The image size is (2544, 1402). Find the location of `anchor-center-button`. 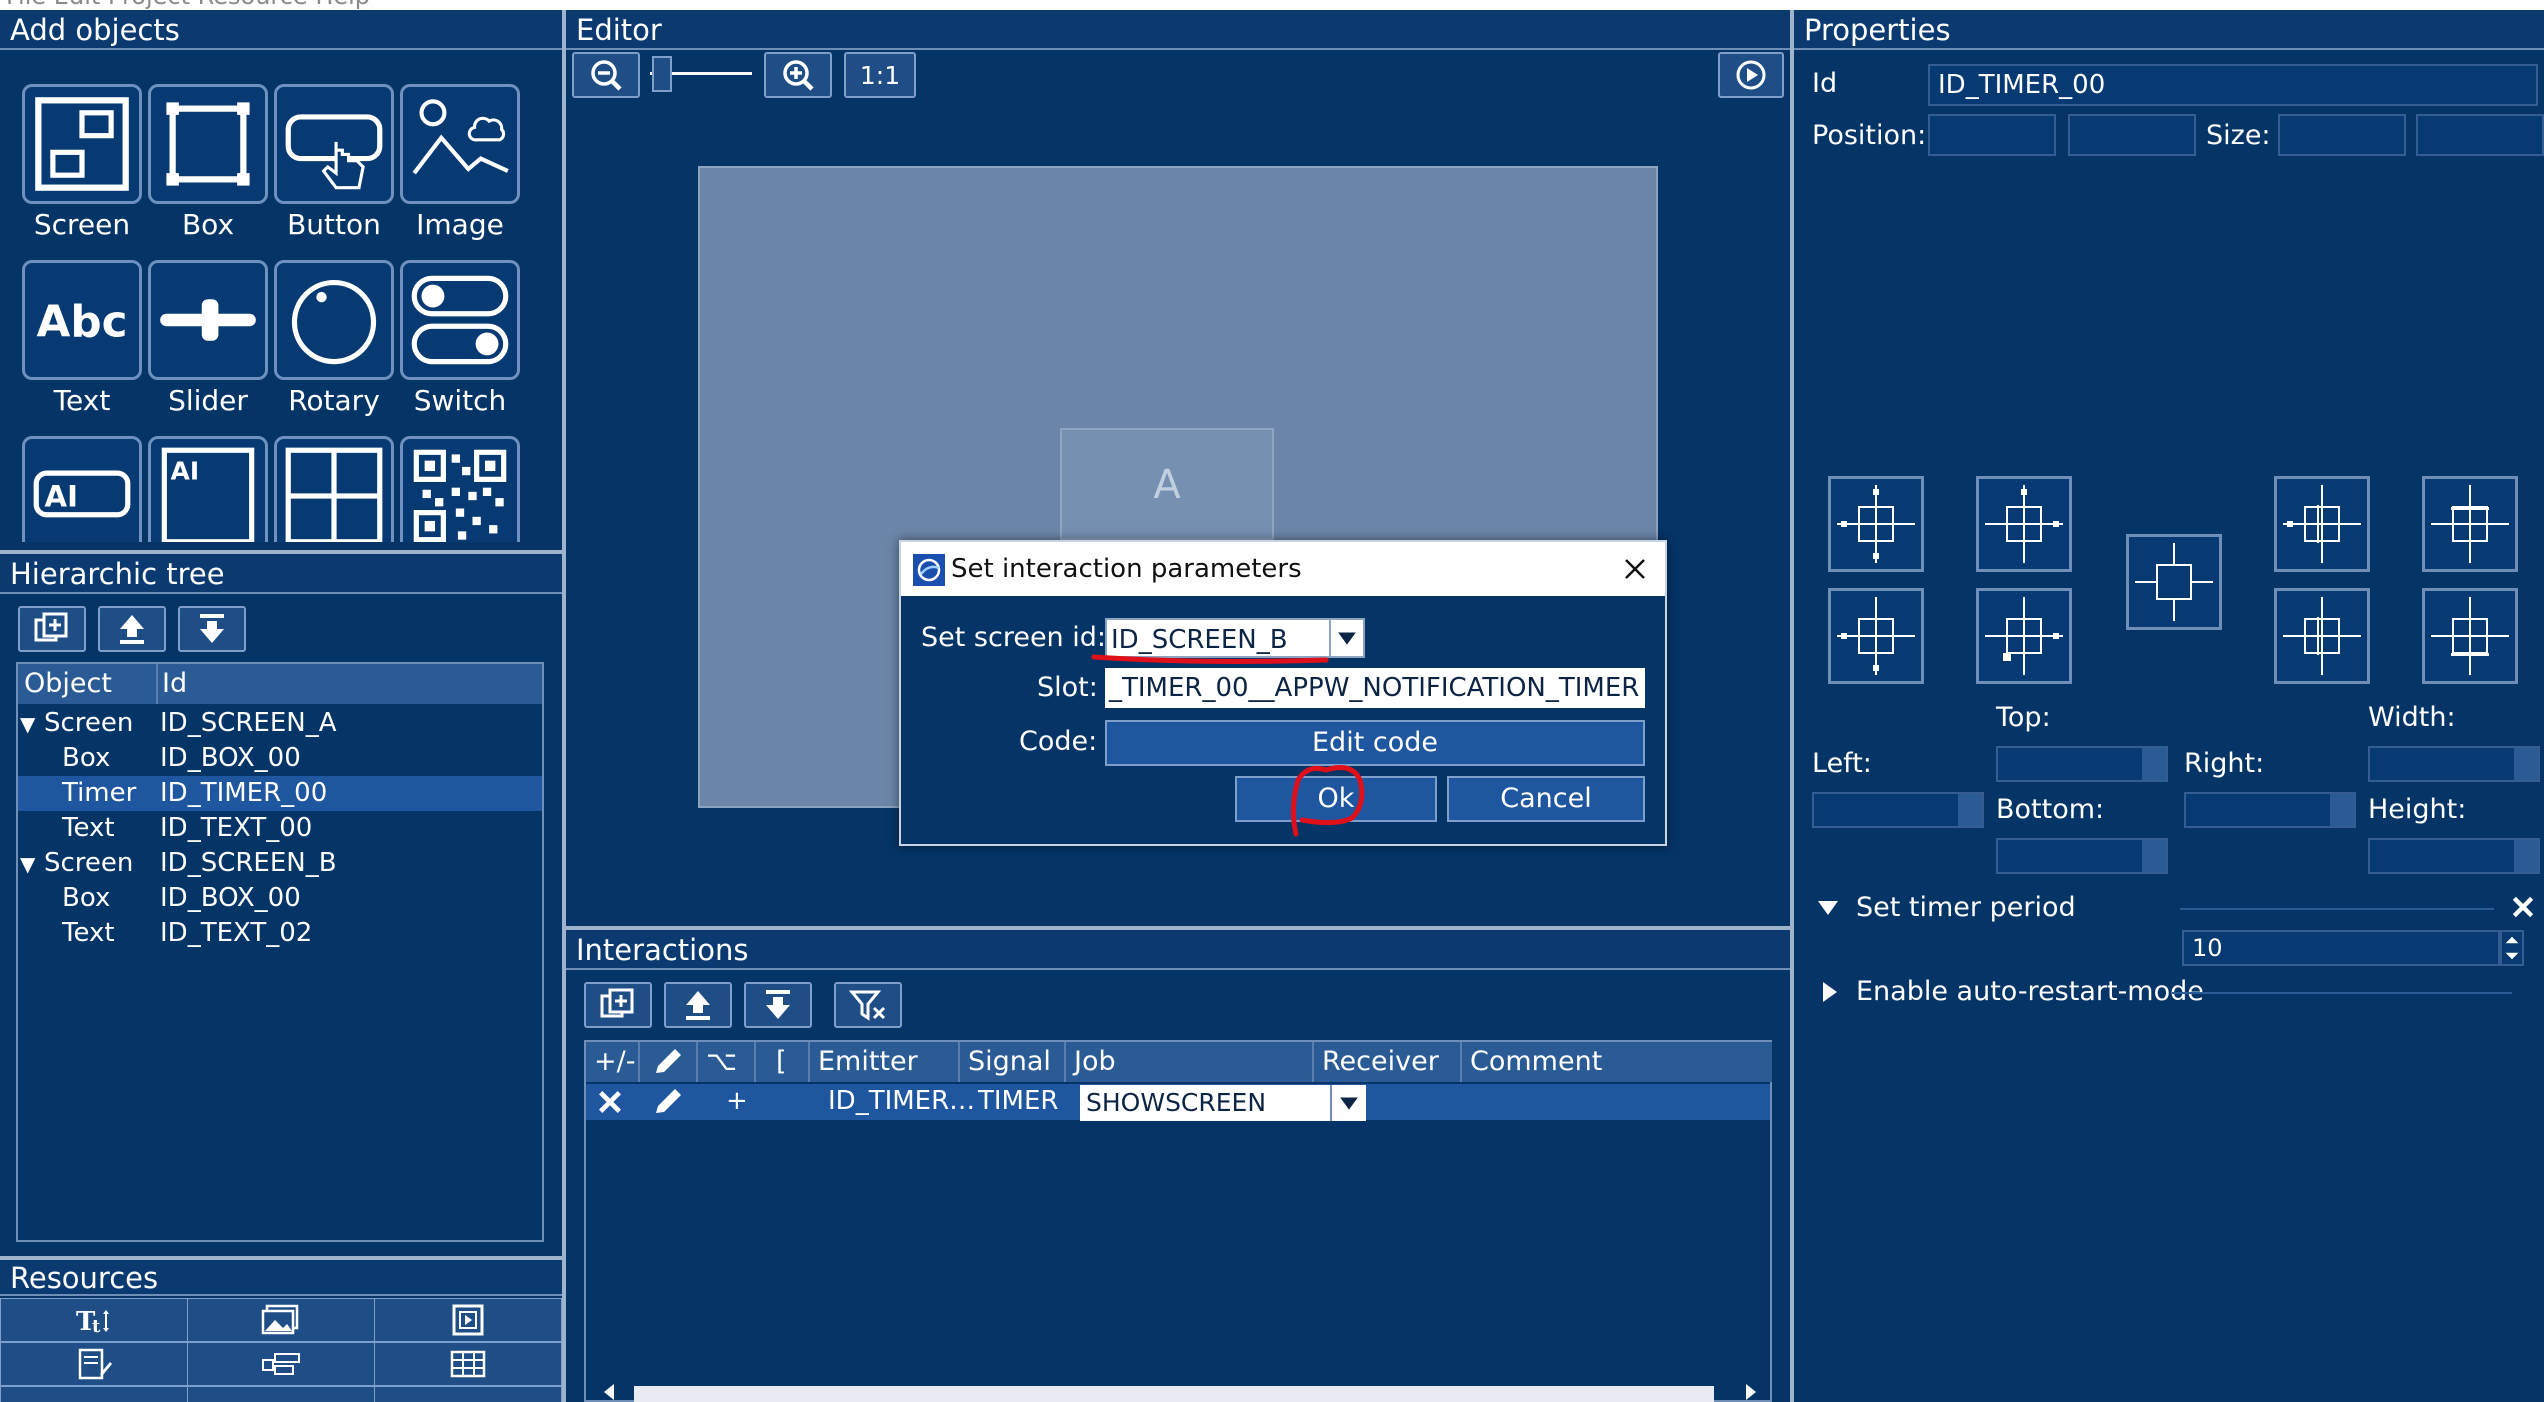

anchor-center-button is located at coordinates (2174, 582).